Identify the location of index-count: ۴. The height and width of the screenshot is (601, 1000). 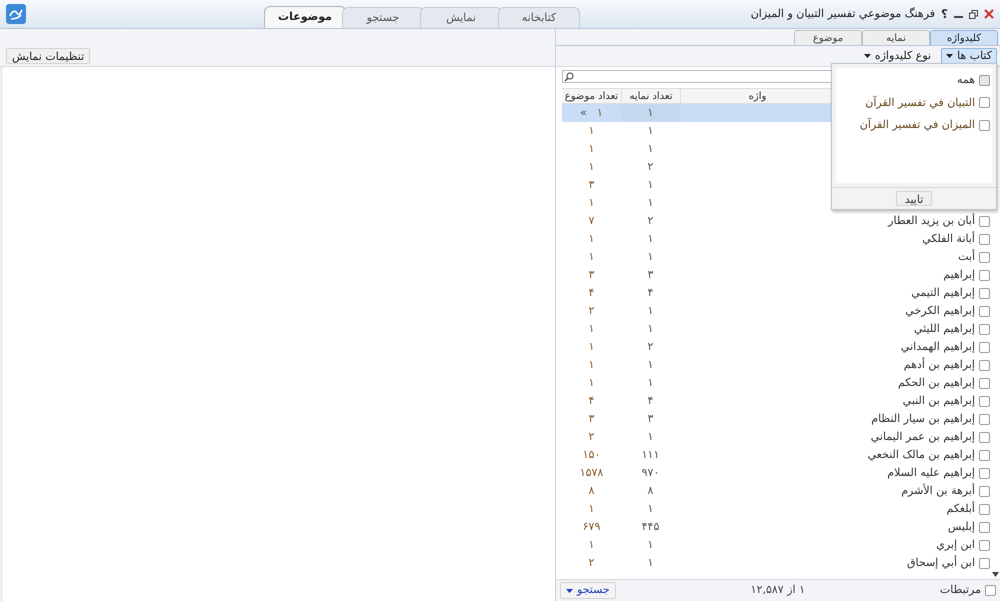
(651, 400).